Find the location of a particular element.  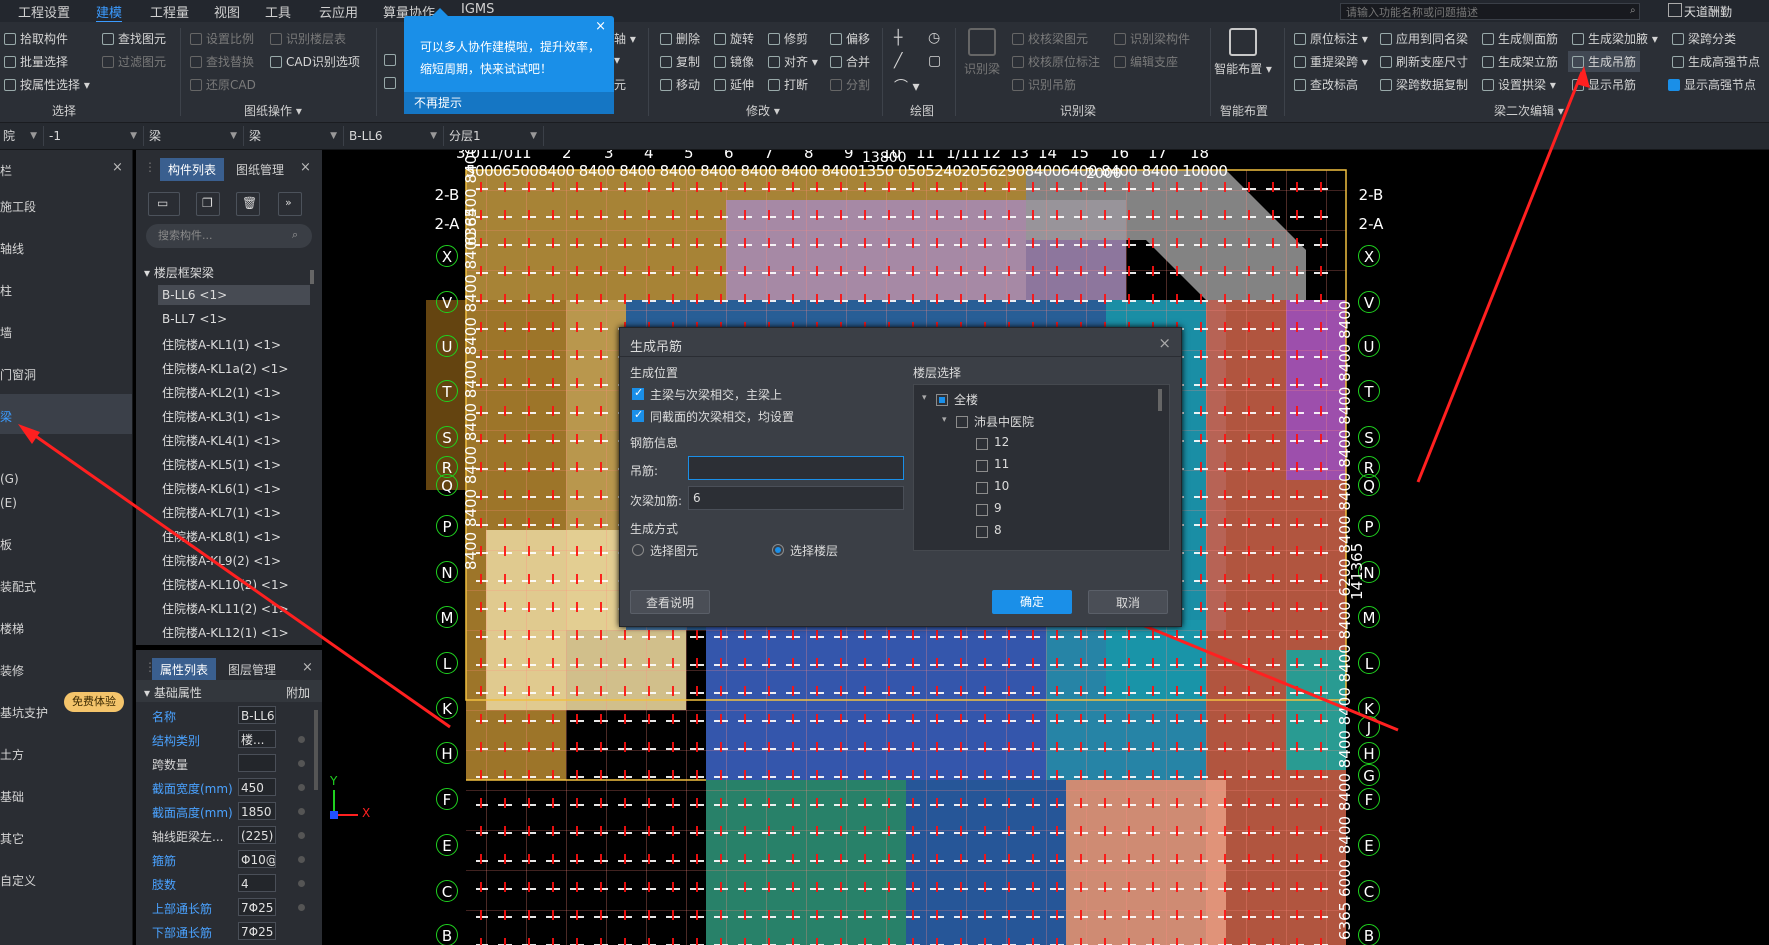

prop-value: 1850 is located at coordinates (257, 811).